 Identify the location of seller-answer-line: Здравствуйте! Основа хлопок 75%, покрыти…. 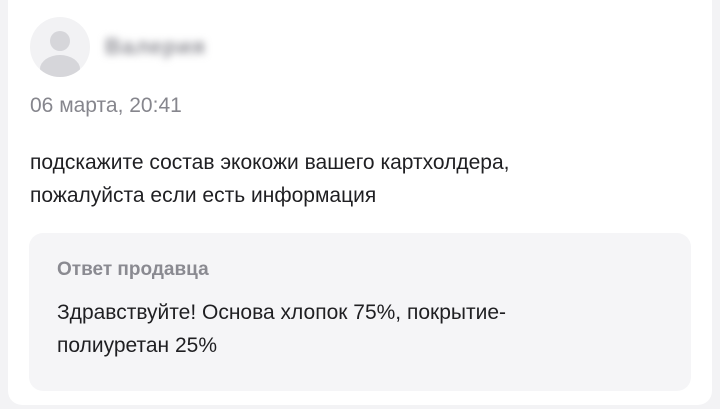
(282, 312).